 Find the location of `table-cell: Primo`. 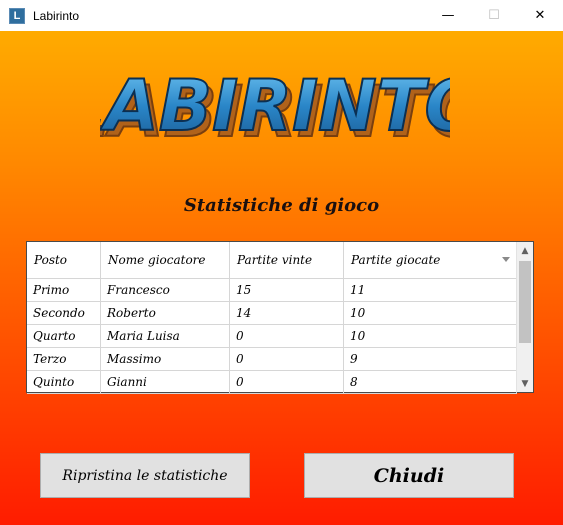

table-cell: Primo is located at coordinates (64, 290).